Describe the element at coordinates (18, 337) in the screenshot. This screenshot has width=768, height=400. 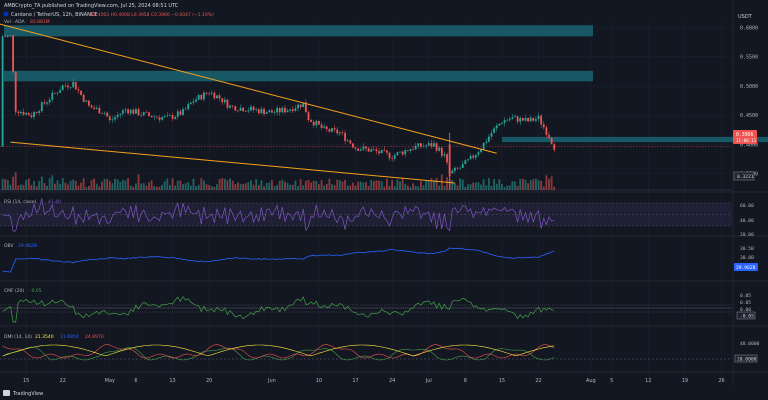
I see `dmi-legend-title: DMI (14, 14)` at that location.